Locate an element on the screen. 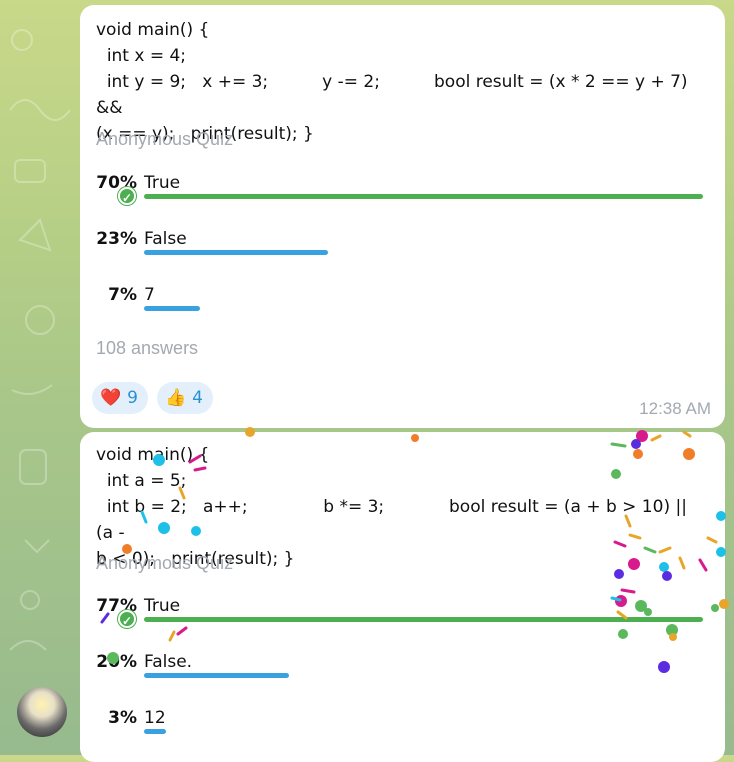  option-text: 7 is located at coordinates (149, 295).